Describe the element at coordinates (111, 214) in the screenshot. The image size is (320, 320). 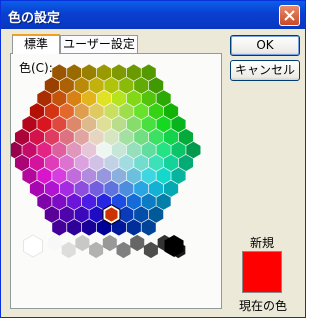
I see `selected-color-cell` at that location.